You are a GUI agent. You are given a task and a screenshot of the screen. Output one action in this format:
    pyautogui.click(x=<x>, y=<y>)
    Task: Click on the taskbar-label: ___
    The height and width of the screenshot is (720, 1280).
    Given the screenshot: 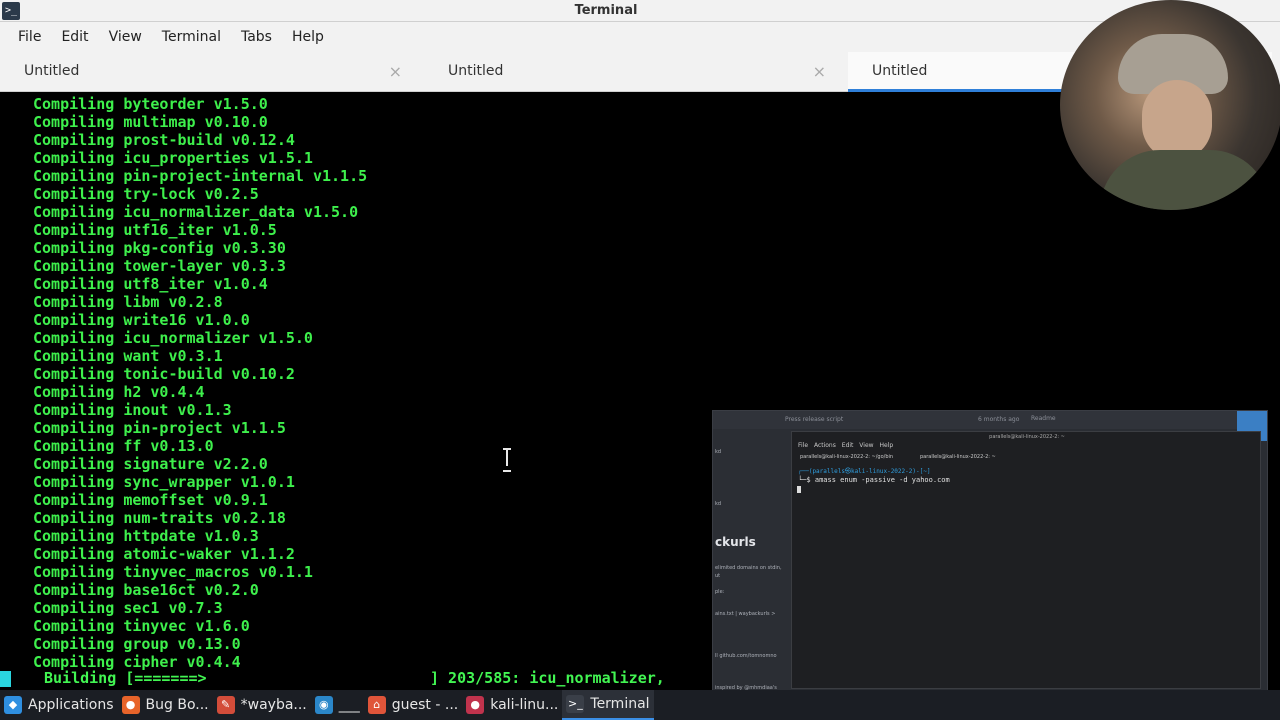 What is the action you would take?
    pyautogui.click(x=349, y=705)
    